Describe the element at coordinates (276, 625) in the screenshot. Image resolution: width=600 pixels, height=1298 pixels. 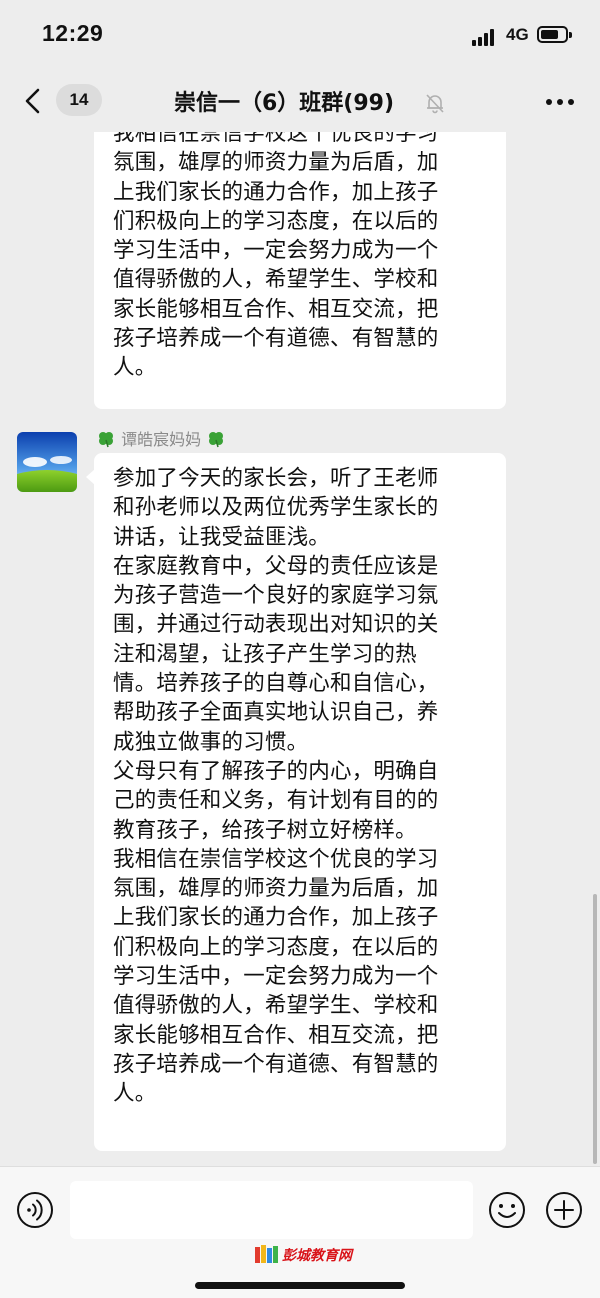
I see `message-line: 围，并通过行动表现出对知识的关` at that location.